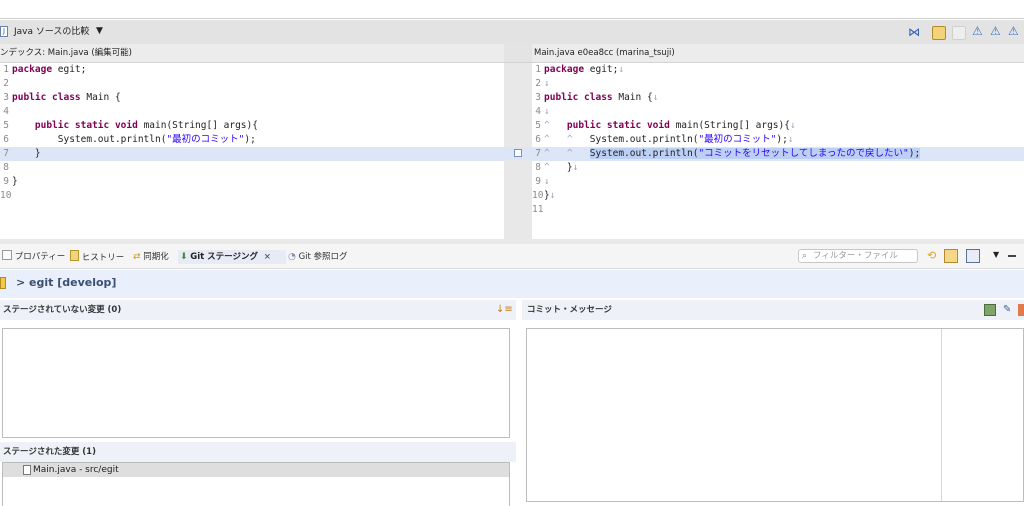 The image size is (1024, 506). Describe the element at coordinates (267, 257) in the screenshot. I see `close-icon: ⨯` at that location.